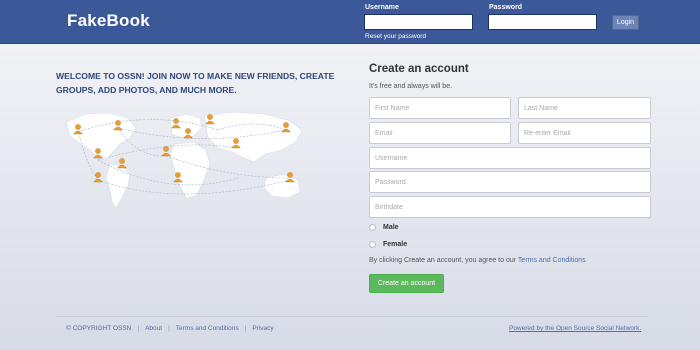 The height and width of the screenshot is (350, 700). What do you see at coordinates (419, 69) in the screenshot?
I see `signup-title: Create an account` at bounding box center [419, 69].